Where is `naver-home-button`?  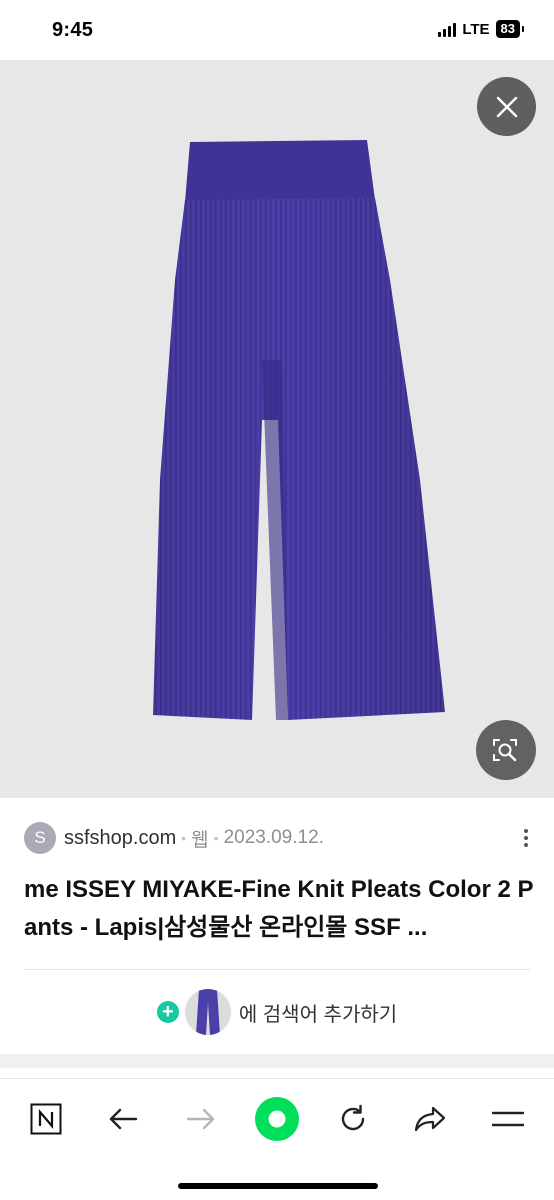
naver-home-button is located at coordinates (46, 1119).